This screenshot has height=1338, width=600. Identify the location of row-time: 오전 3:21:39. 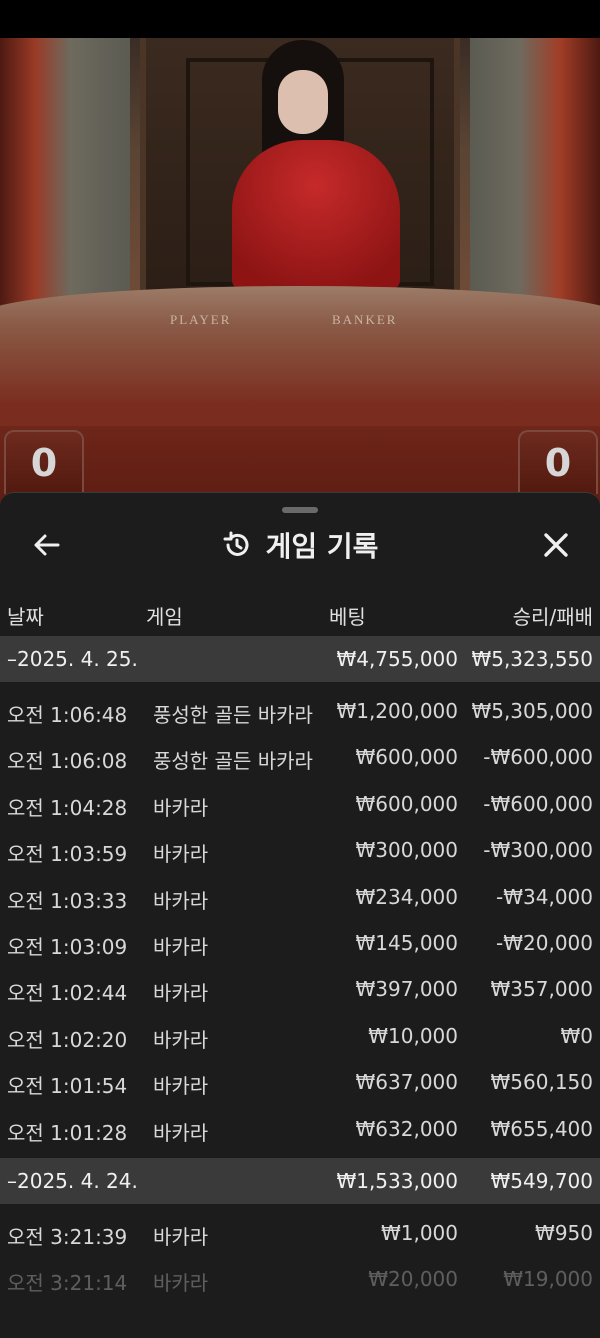
(67, 1236).